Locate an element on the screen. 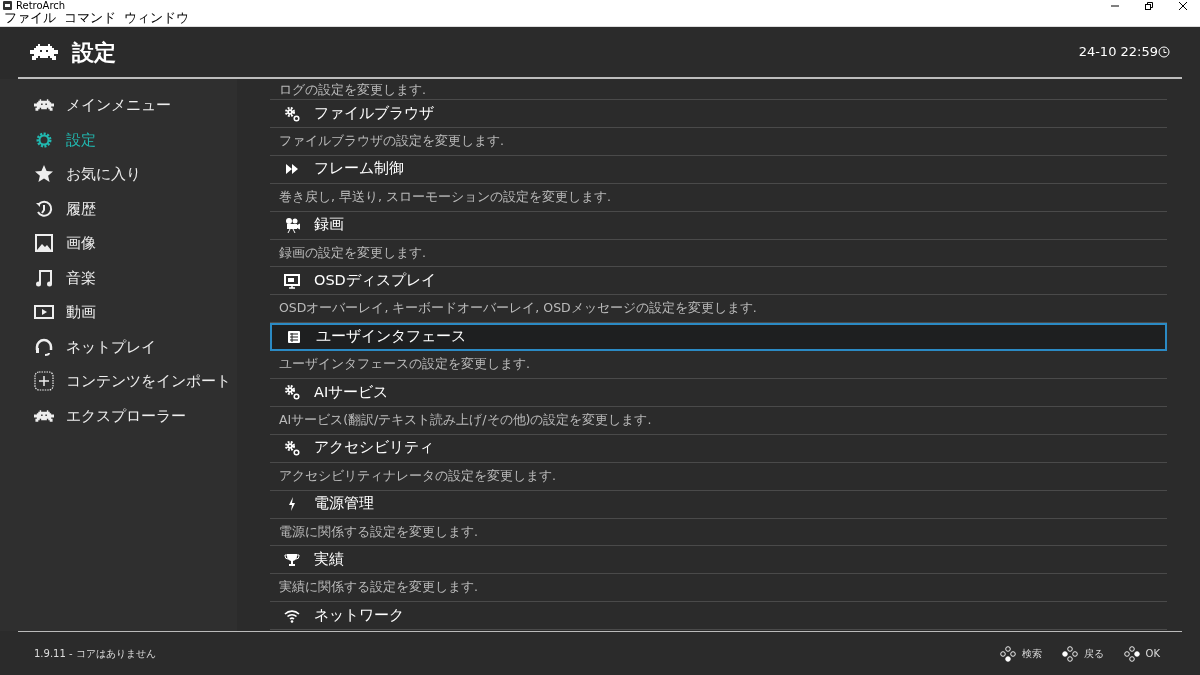  sidebar-item: お気に入り is located at coordinates (118, 174).